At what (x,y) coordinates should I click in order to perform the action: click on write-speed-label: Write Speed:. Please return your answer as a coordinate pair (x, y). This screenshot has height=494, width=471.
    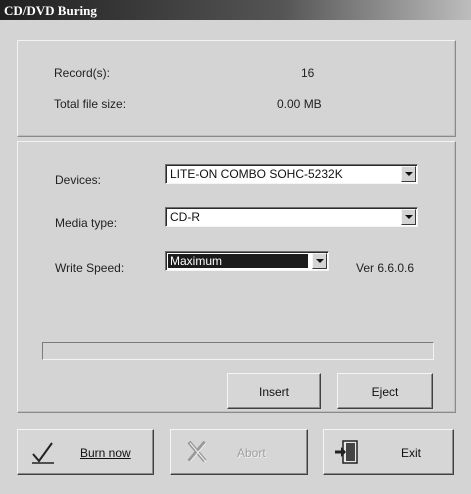
    Looking at the image, I should click on (90, 268).